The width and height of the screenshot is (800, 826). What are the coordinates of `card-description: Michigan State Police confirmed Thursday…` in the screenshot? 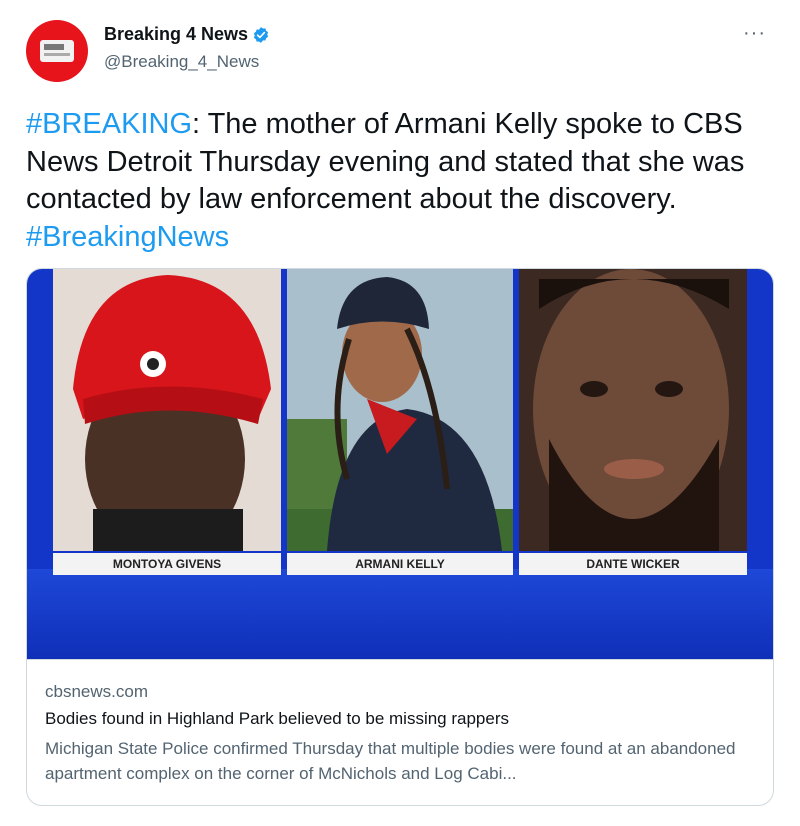 It's located at (390, 761).